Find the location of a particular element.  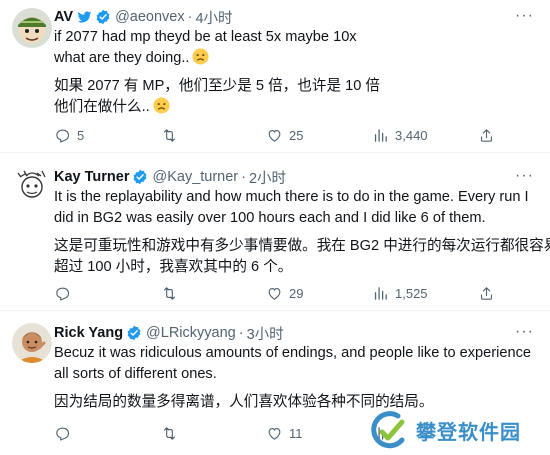

reply-count: 5 is located at coordinates (81, 135).